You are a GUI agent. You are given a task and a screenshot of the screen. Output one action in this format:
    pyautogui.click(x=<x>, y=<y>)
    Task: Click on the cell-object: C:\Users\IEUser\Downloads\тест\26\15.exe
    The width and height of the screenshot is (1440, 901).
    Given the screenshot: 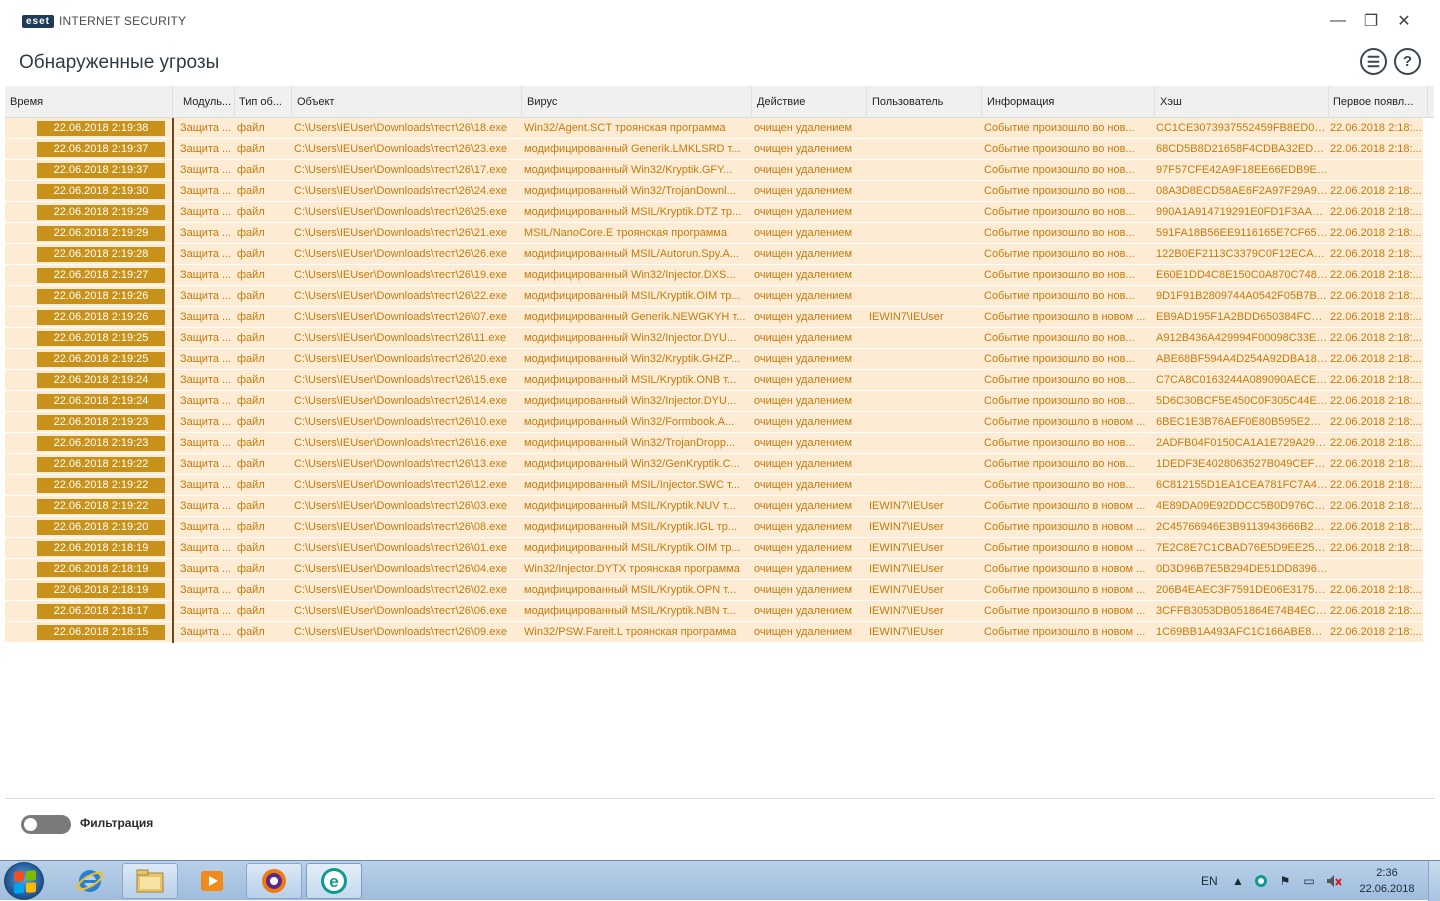 What is the action you would take?
    pyautogui.click(x=400, y=380)
    